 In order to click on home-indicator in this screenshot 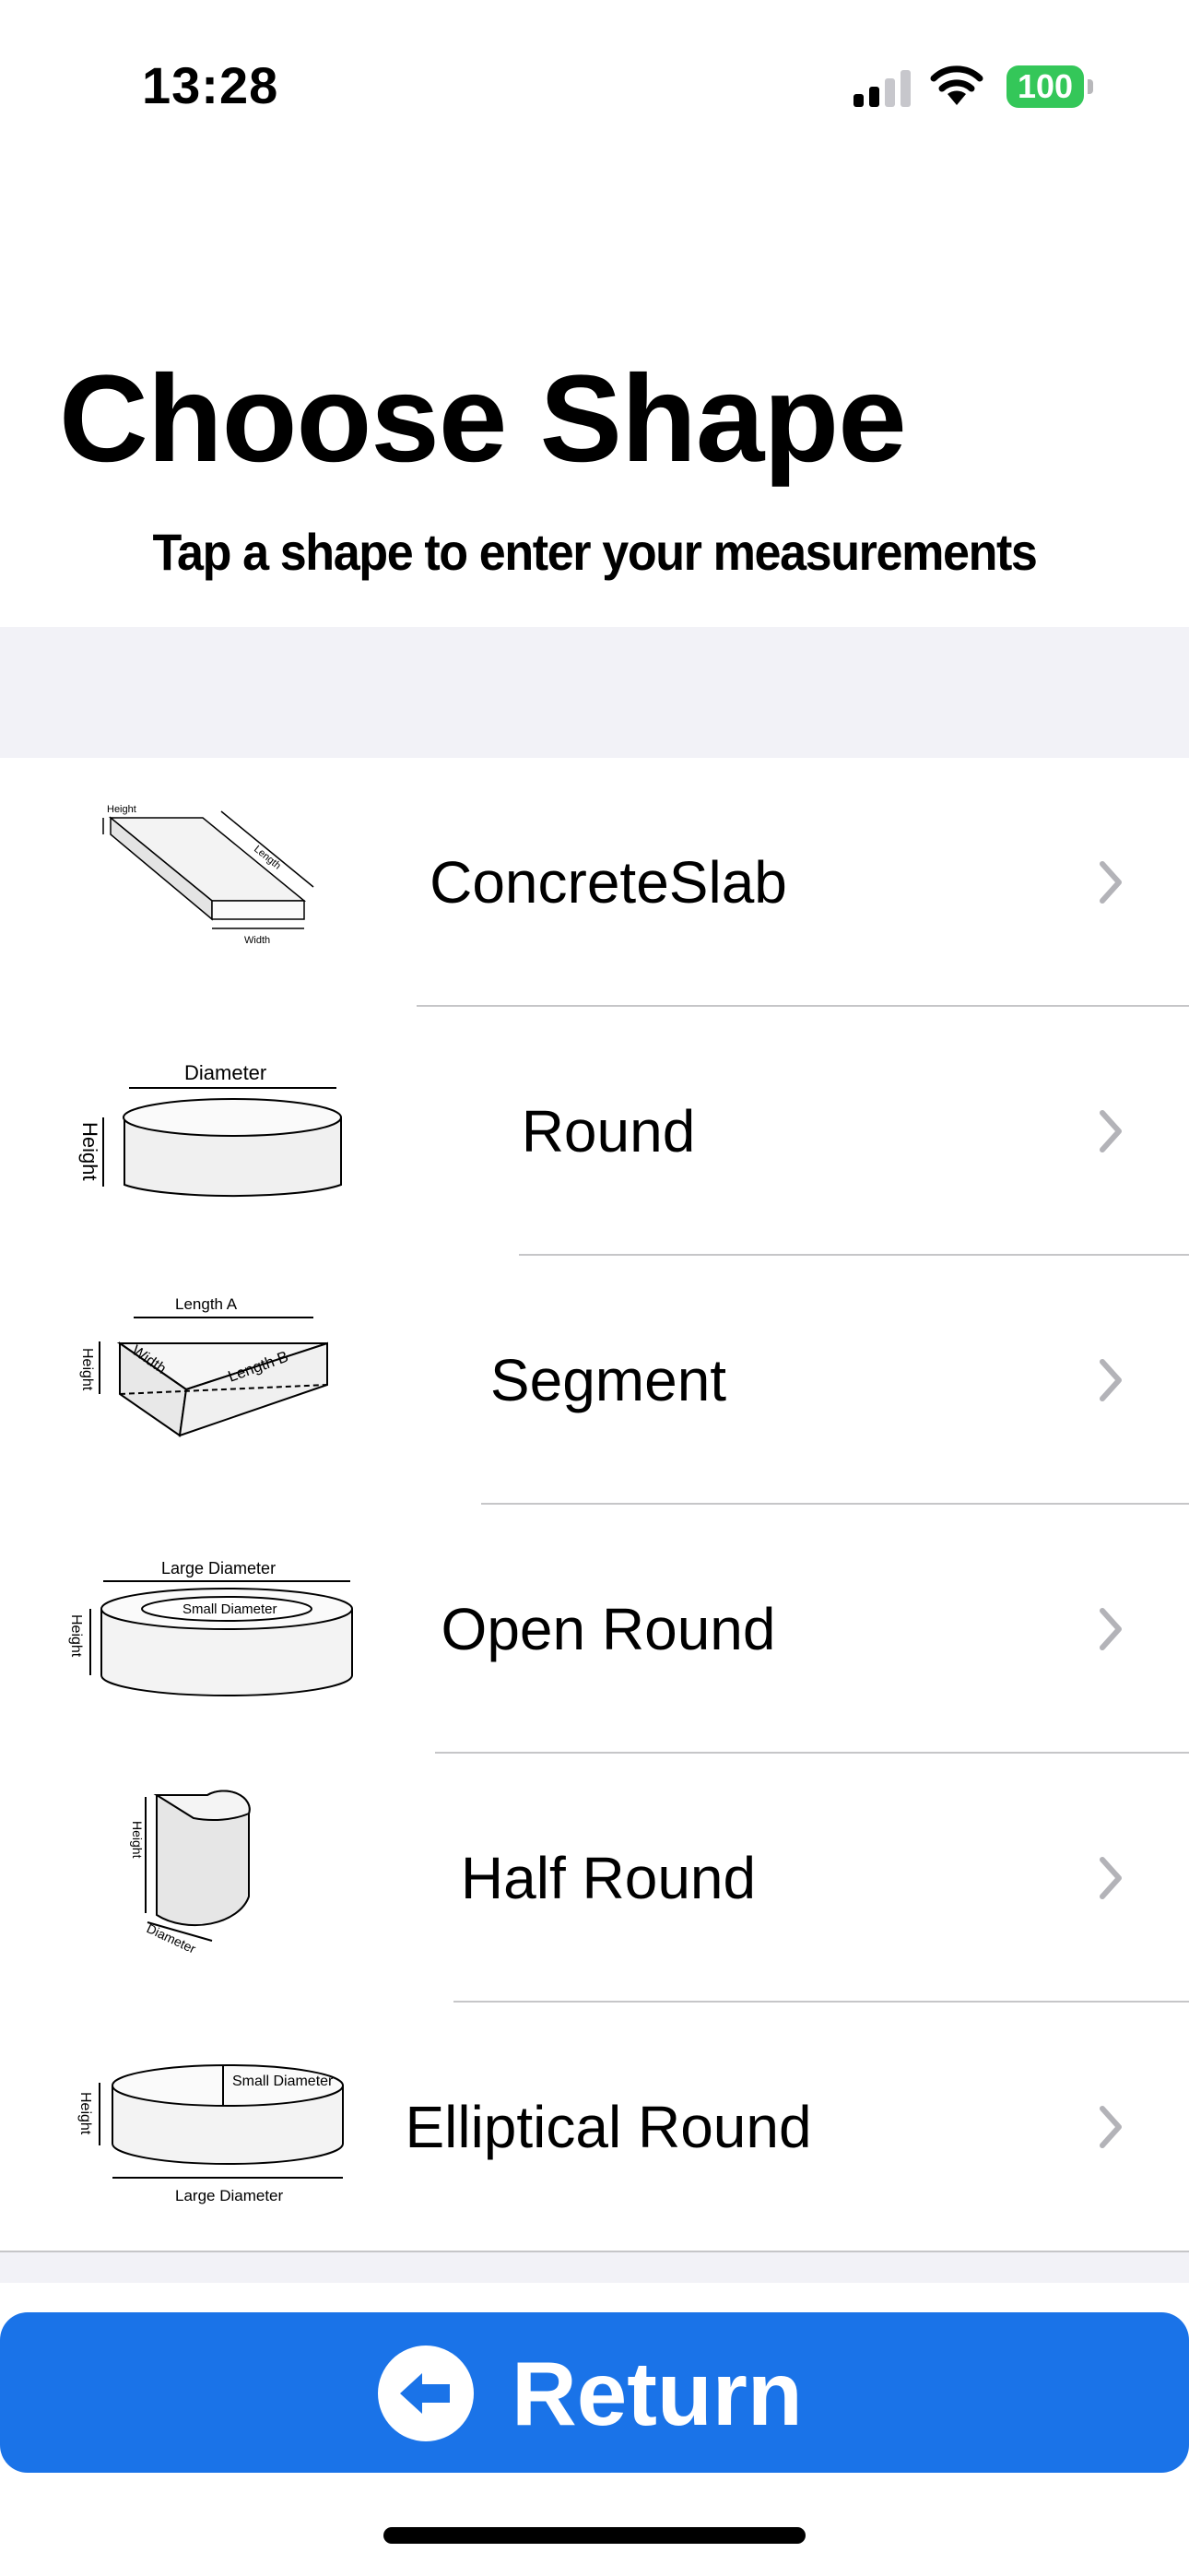, I will do `click(594, 2535)`.